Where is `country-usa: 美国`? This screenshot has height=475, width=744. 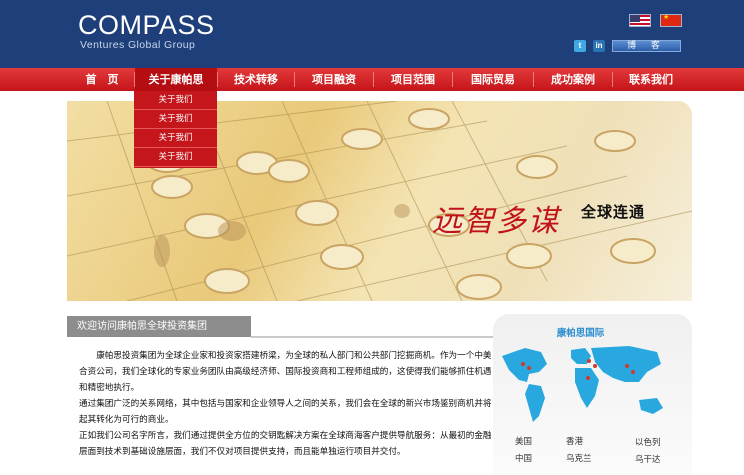 country-usa: 美国 is located at coordinates (524, 442).